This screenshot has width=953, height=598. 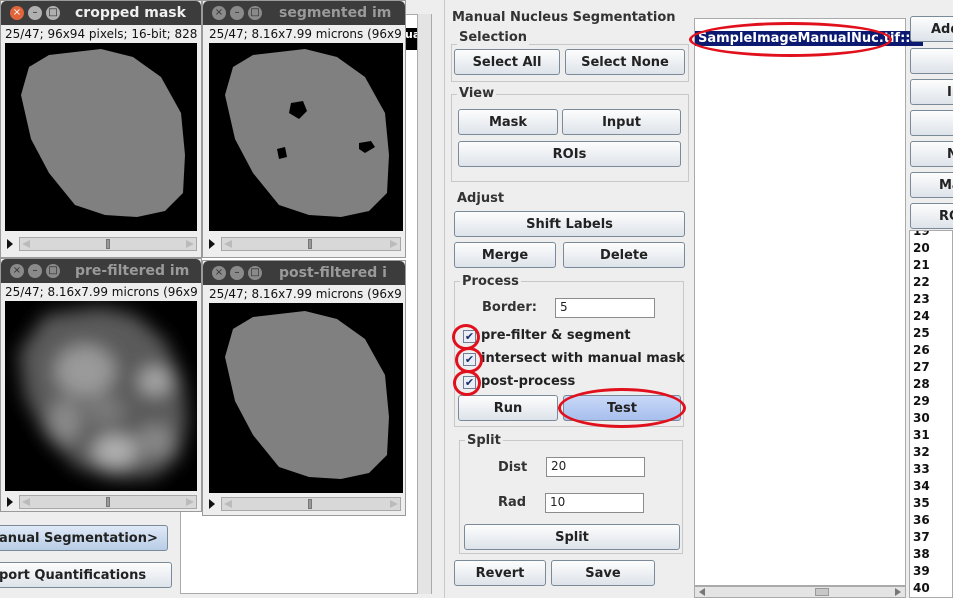 I want to click on window-titlebar: × – □ post-filtered i, so click(x=304, y=273).